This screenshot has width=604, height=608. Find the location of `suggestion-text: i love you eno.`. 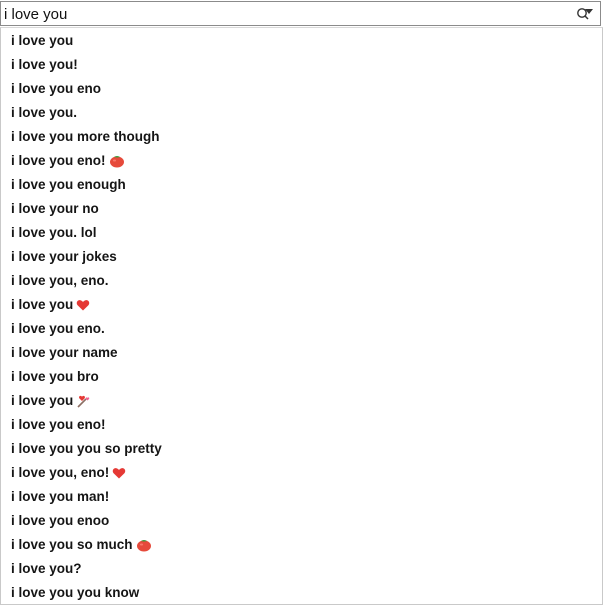

suggestion-text: i love you eno. is located at coordinates (58, 328).